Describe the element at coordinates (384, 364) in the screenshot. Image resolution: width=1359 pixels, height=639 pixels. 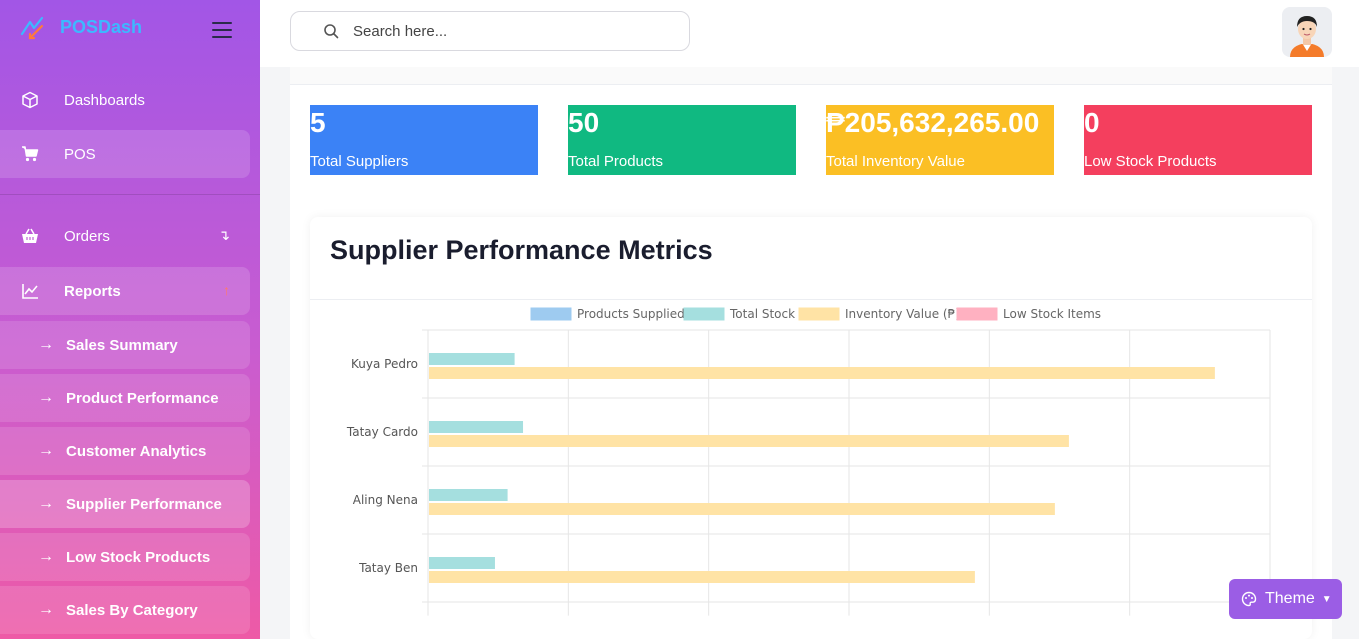
I see `category-label: Kuya Pedro` at that location.